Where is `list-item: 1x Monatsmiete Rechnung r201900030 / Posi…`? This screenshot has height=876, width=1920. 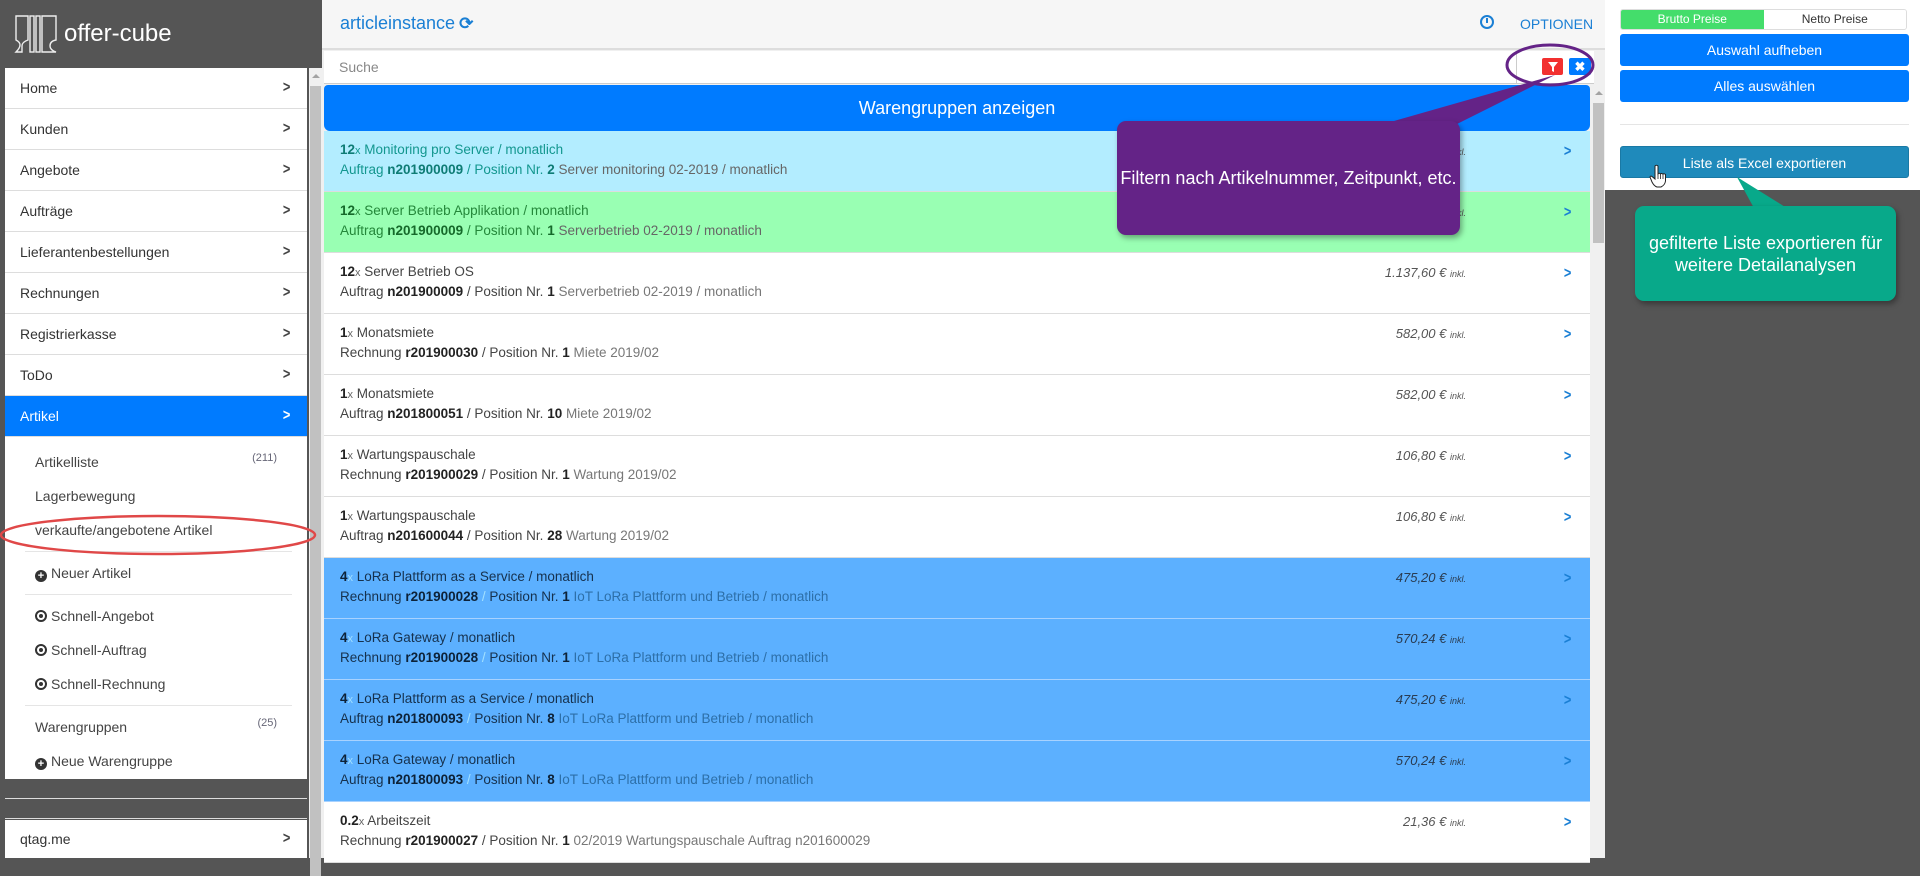
list-item: 1x Monatsmiete Rechnung r201900030 / Posi… is located at coordinates (957, 344).